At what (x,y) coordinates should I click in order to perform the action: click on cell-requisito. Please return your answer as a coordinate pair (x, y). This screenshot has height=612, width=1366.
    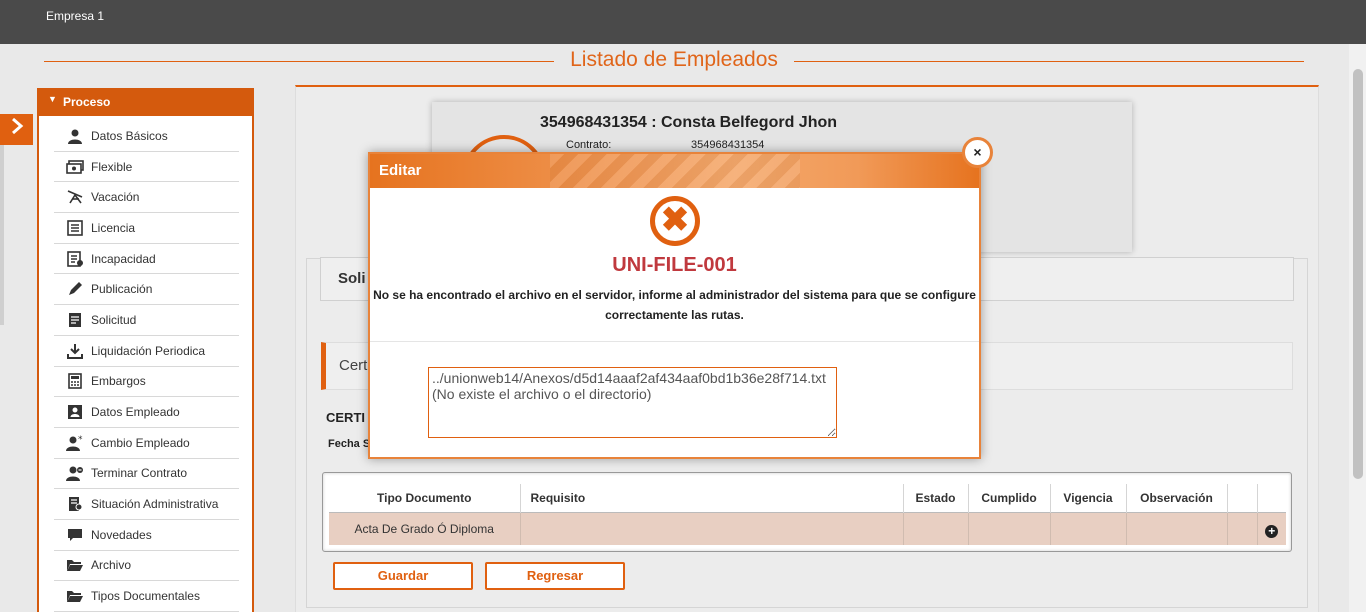
    Looking at the image, I should click on (712, 528).